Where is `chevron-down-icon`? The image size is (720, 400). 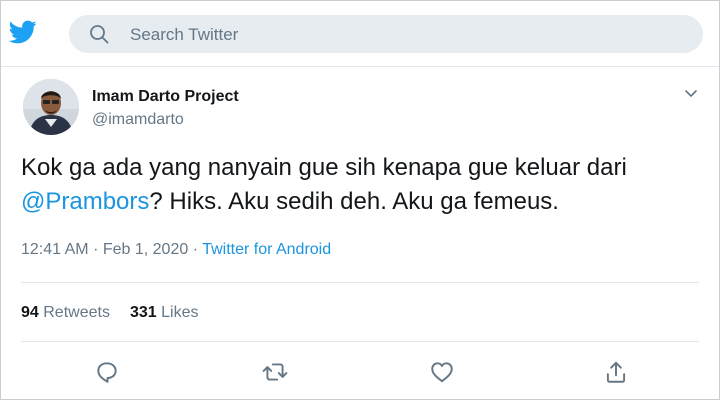
chevron-down-icon is located at coordinates (691, 93).